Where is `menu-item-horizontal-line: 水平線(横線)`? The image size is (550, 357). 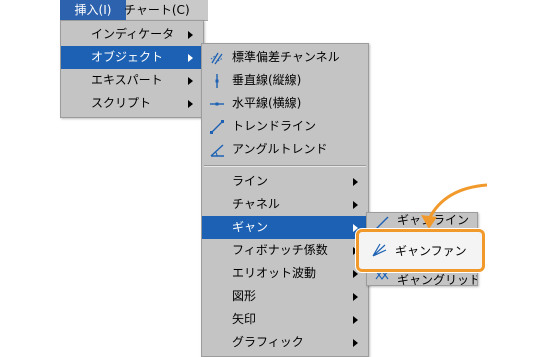 menu-item-horizontal-line: 水平線(横線) is located at coordinates (285, 103).